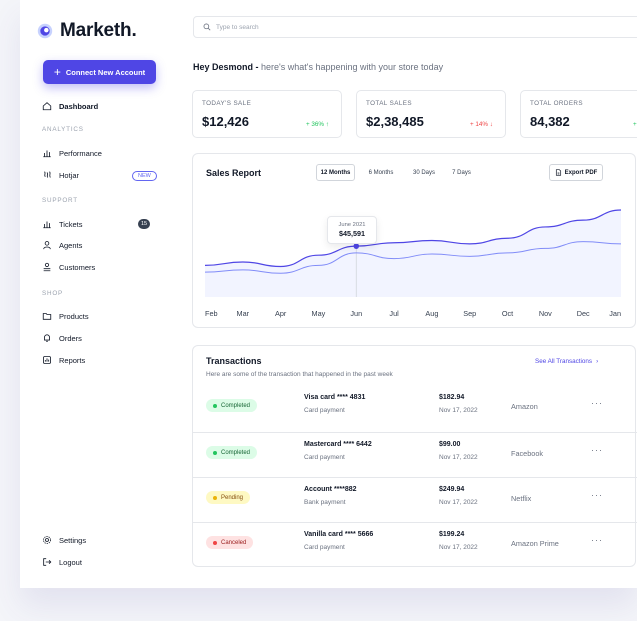 The height and width of the screenshot is (621, 637). Describe the element at coordinates (395, 121) in the screenshot. I see `stat-value: $2,38,485` at that location.